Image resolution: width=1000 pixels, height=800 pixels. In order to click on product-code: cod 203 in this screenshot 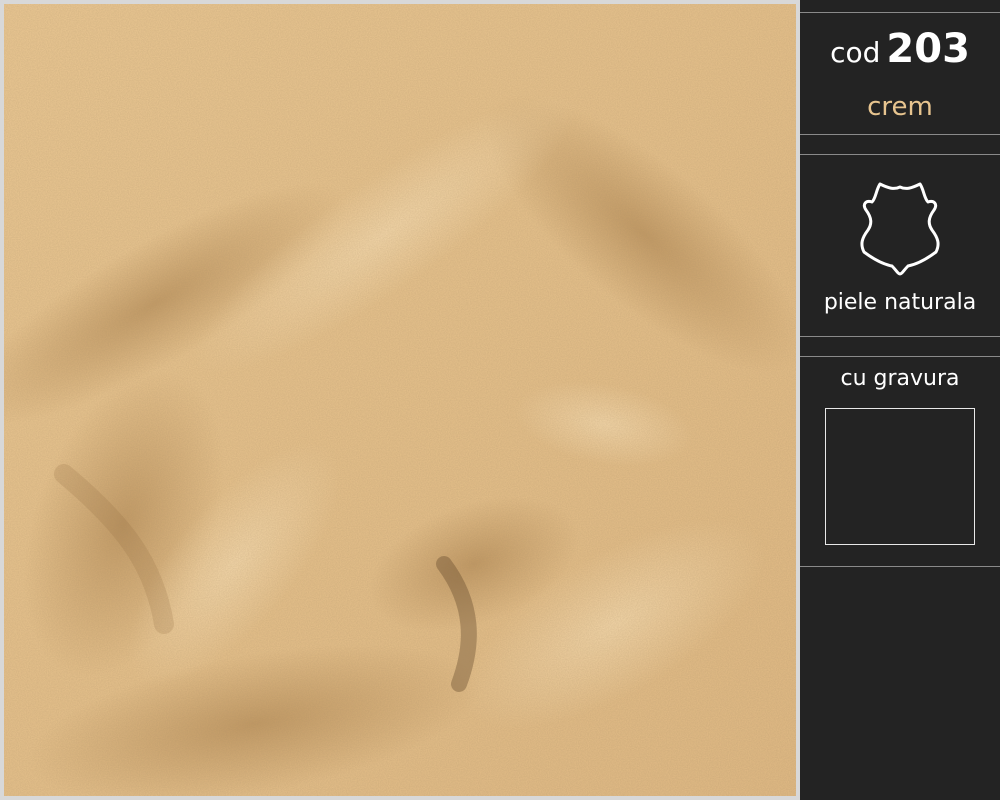, I will do `click(900, 49)`.